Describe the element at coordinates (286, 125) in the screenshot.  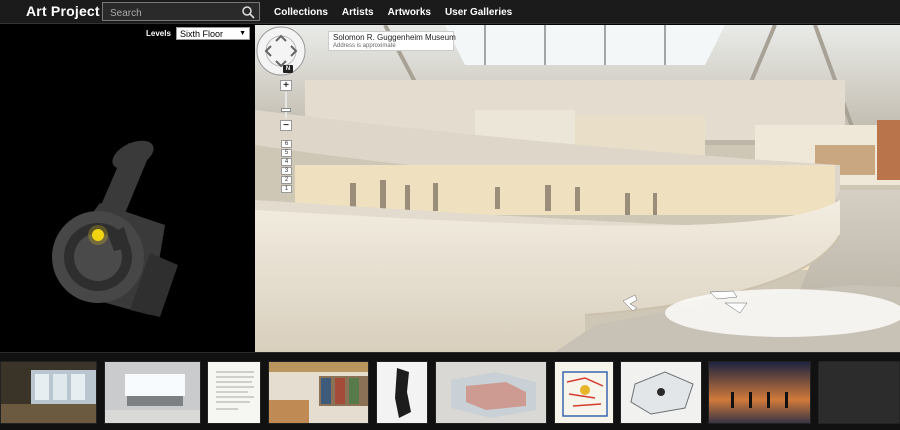
I see `zoom-out-button: −` at that location.